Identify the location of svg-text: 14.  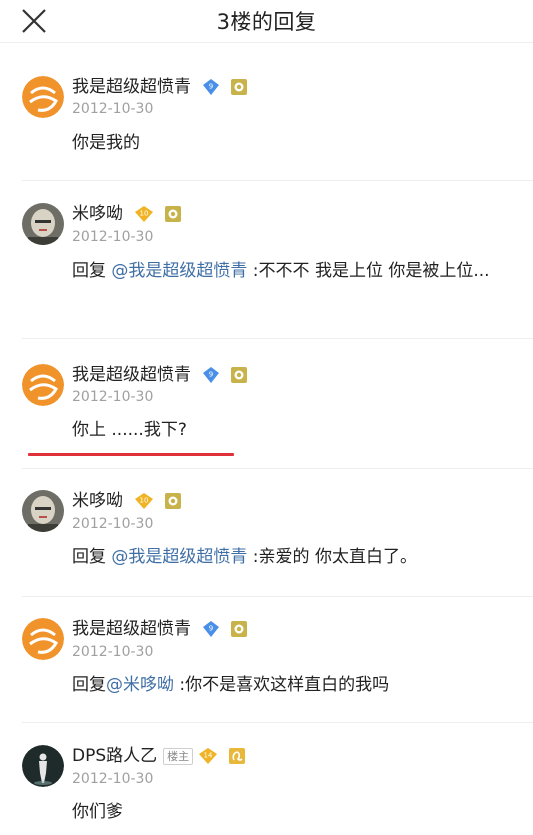
(208, 756).